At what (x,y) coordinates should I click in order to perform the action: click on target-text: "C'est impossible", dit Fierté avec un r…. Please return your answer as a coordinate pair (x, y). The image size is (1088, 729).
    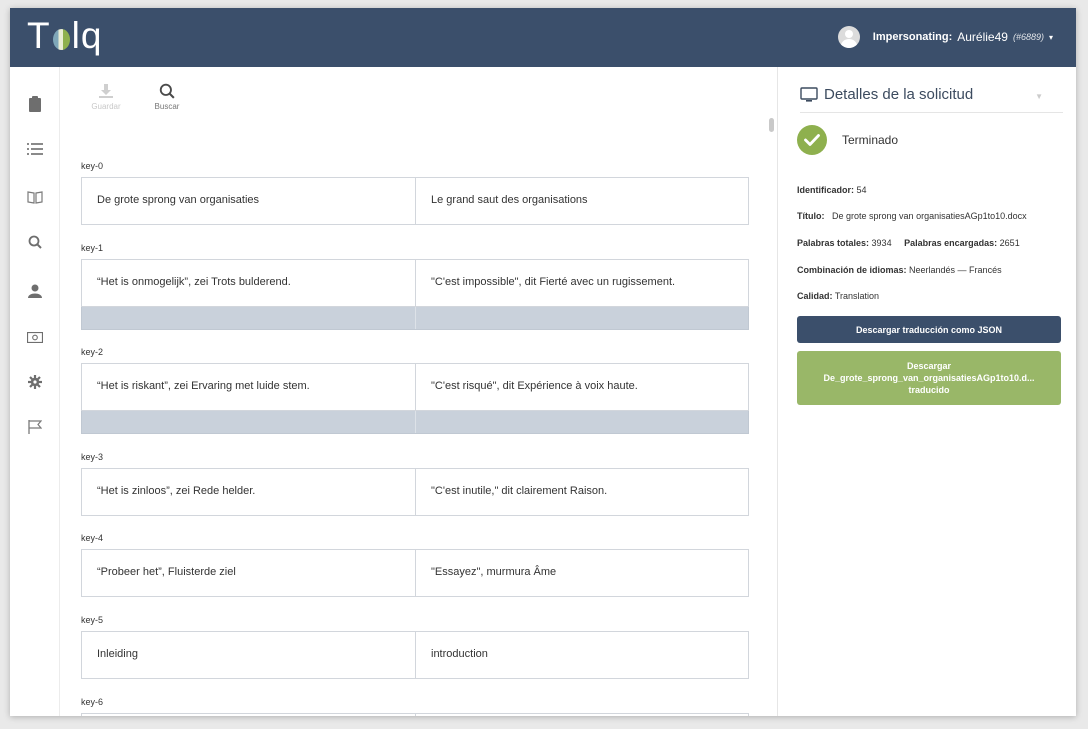
    Looking at the image, I should click on (581, 283).